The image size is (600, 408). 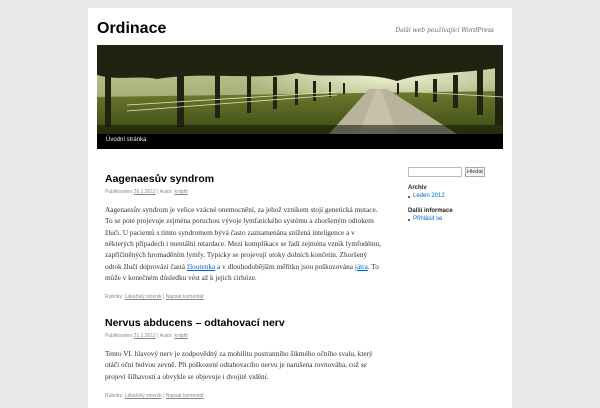 I want to click on main-navigation: Úvodní stránka, so click(x=300, y=141).